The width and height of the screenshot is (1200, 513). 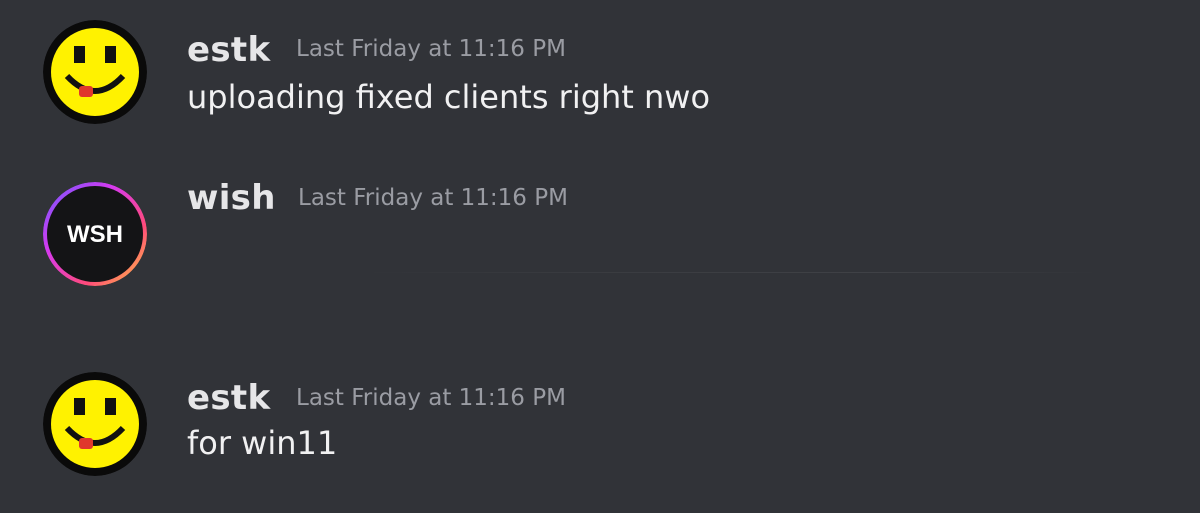 What do you see at coordinates (449, 97) in the screenshot?
I see `message-content: uploading fixed clients right nwo` at bounding box center [449, 97].